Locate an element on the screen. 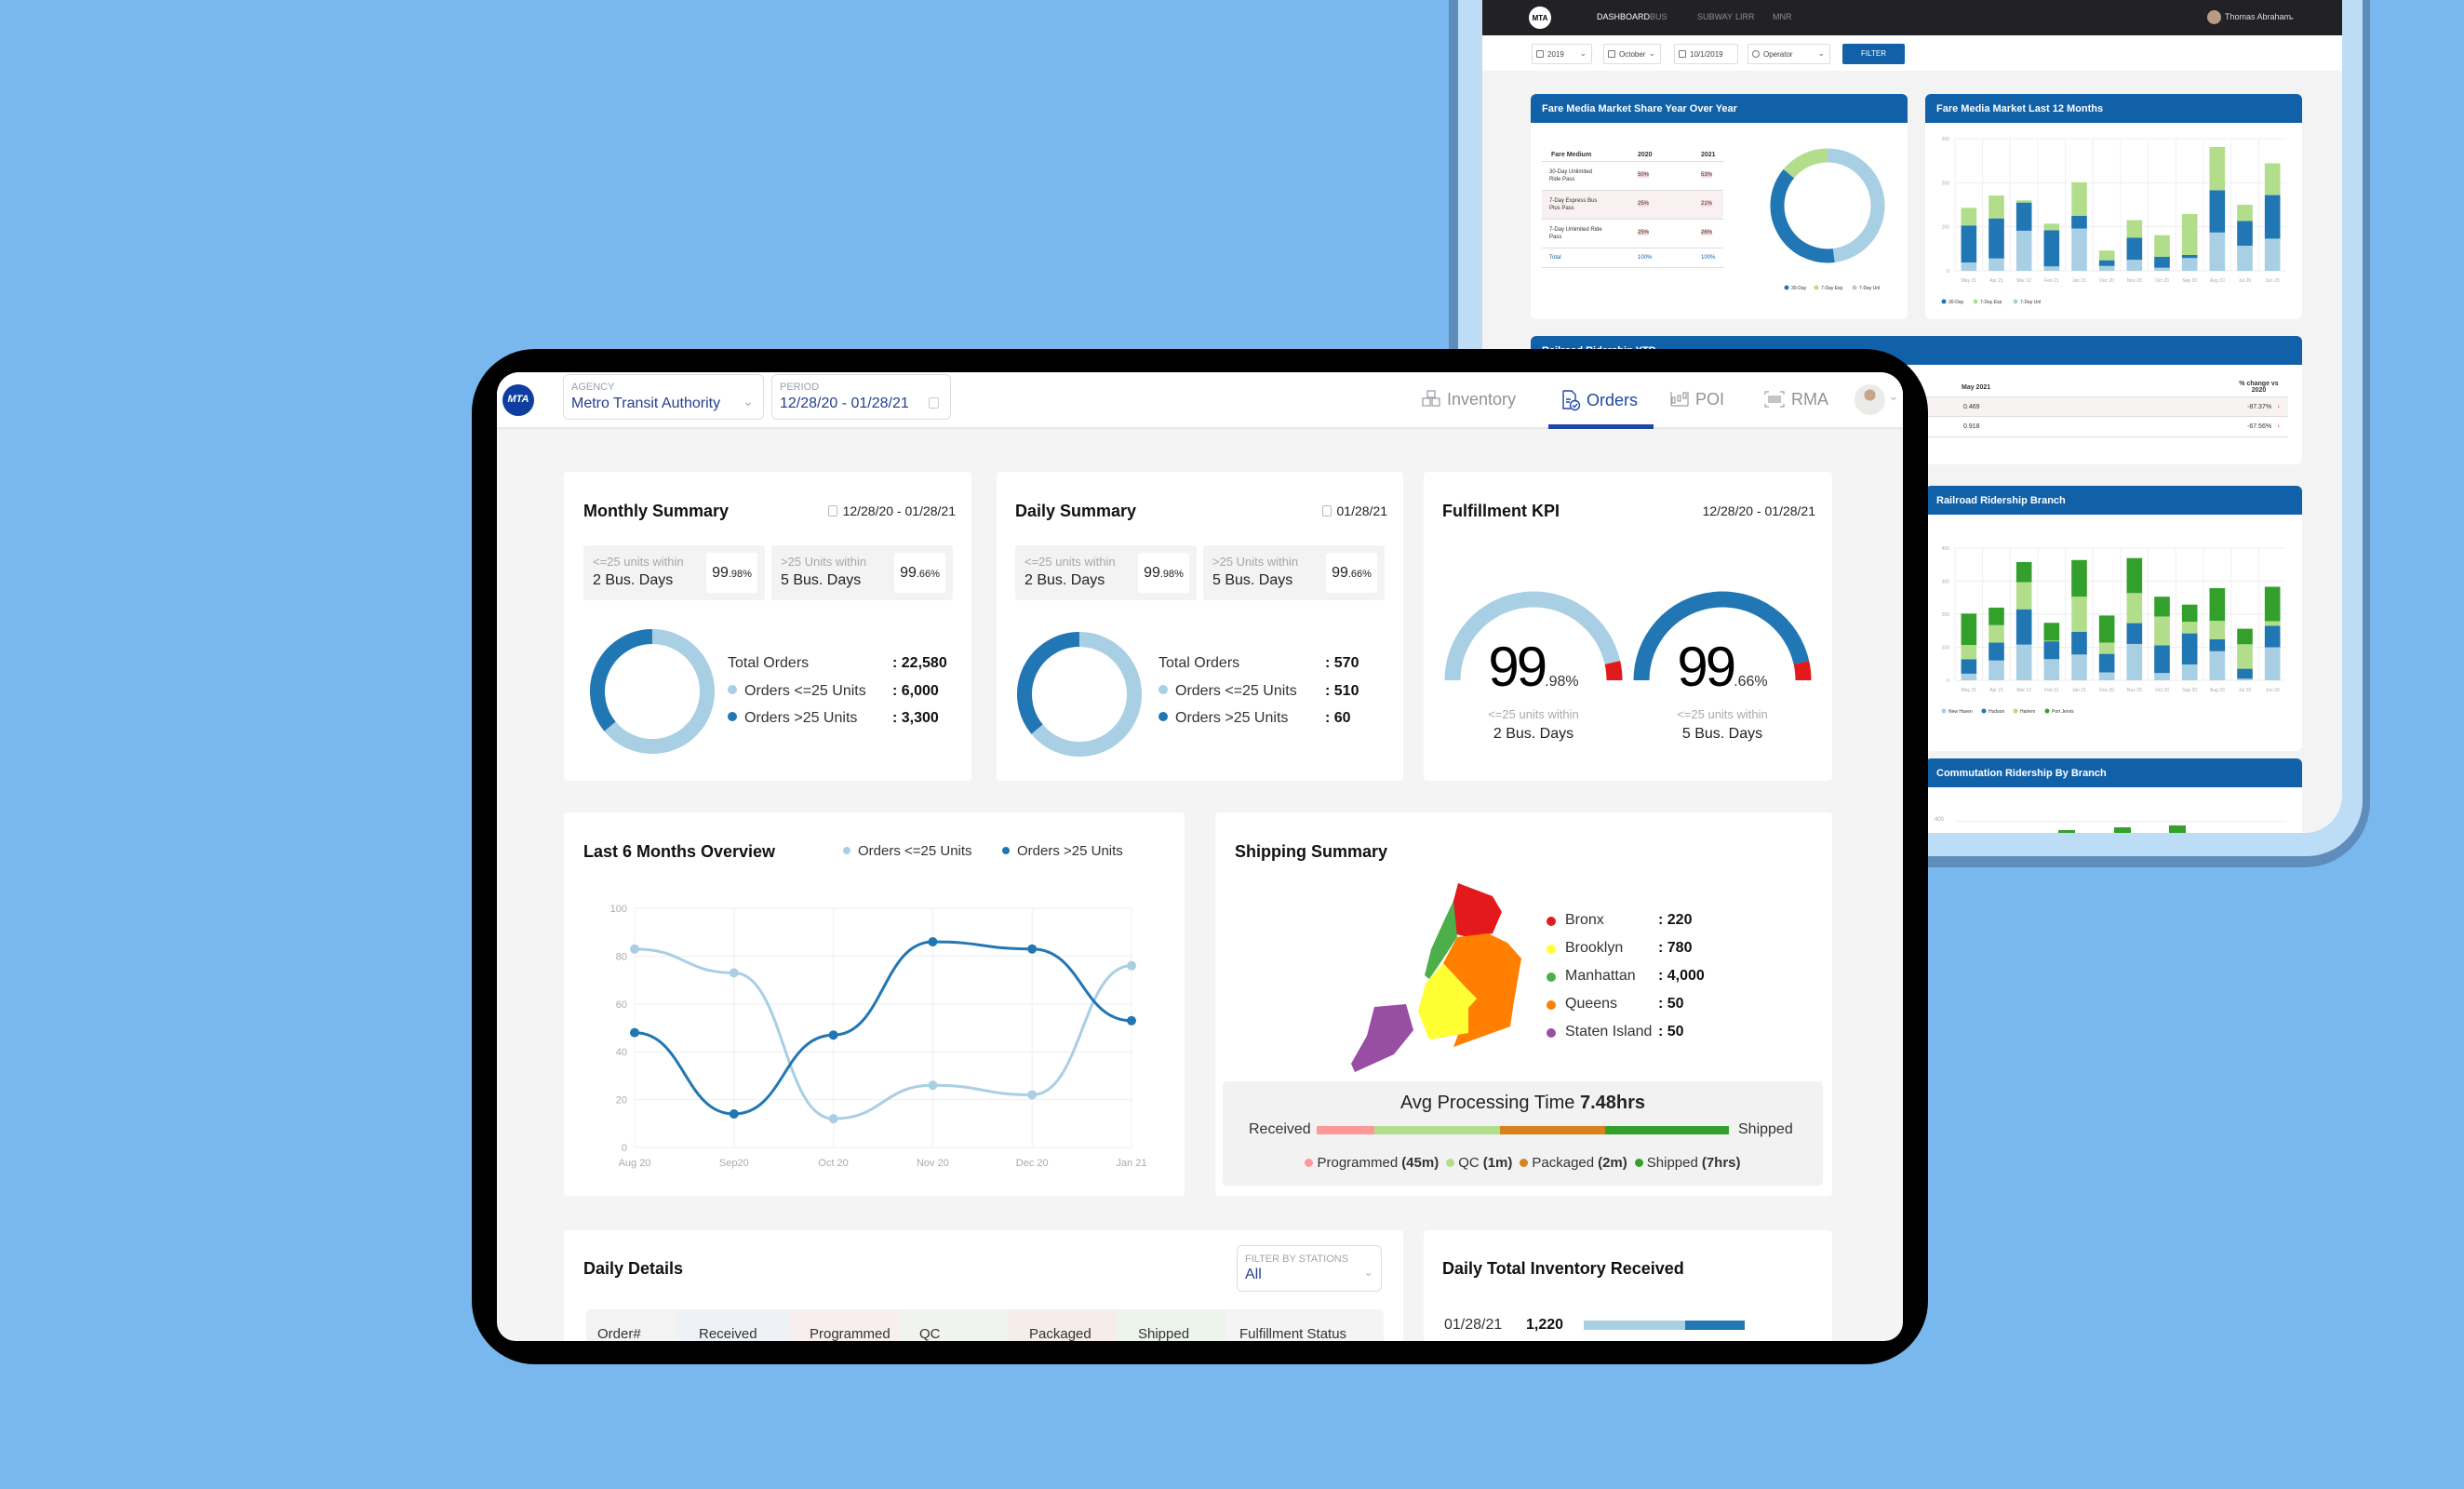 The height and width of the screenshot is (1489, 2464). nav-poi: POI is located at coordinates (1696, 399).